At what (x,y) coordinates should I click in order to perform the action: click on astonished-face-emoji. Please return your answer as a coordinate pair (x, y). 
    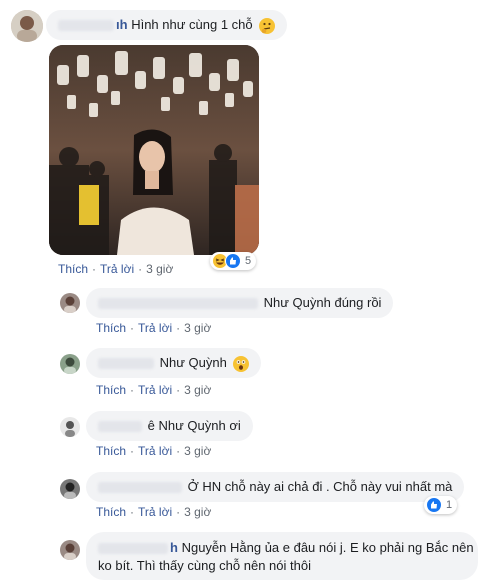
    Looking at the image, I should click on (241, 363).